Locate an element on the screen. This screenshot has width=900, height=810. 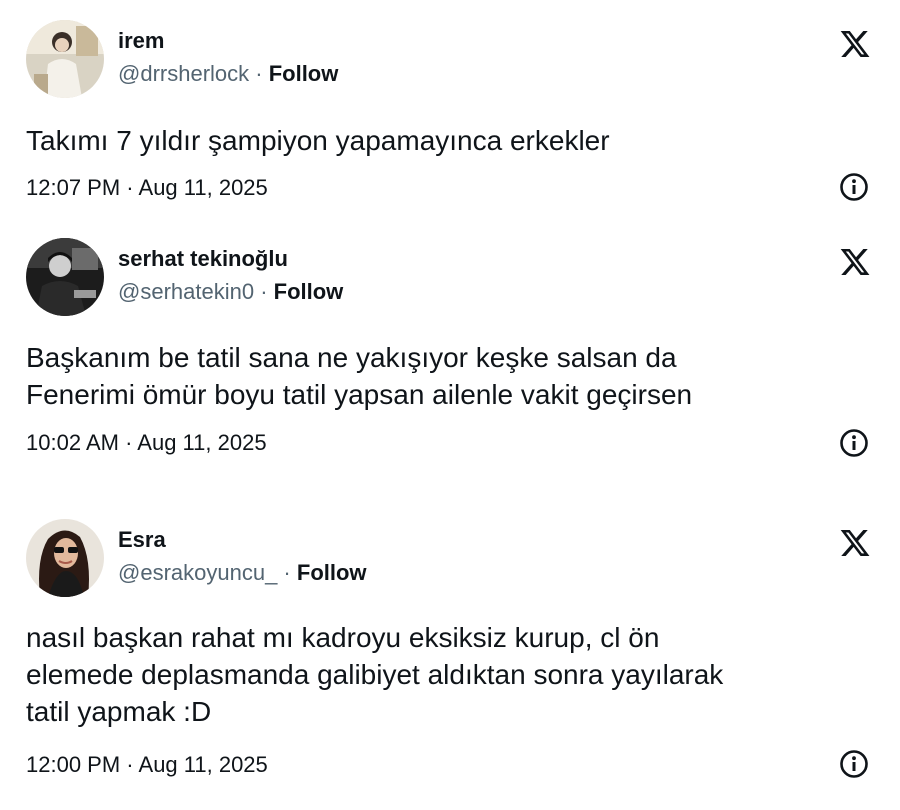
handle-line: @esrakoyuncu_ · Follow is located at coordinates (242, 573).